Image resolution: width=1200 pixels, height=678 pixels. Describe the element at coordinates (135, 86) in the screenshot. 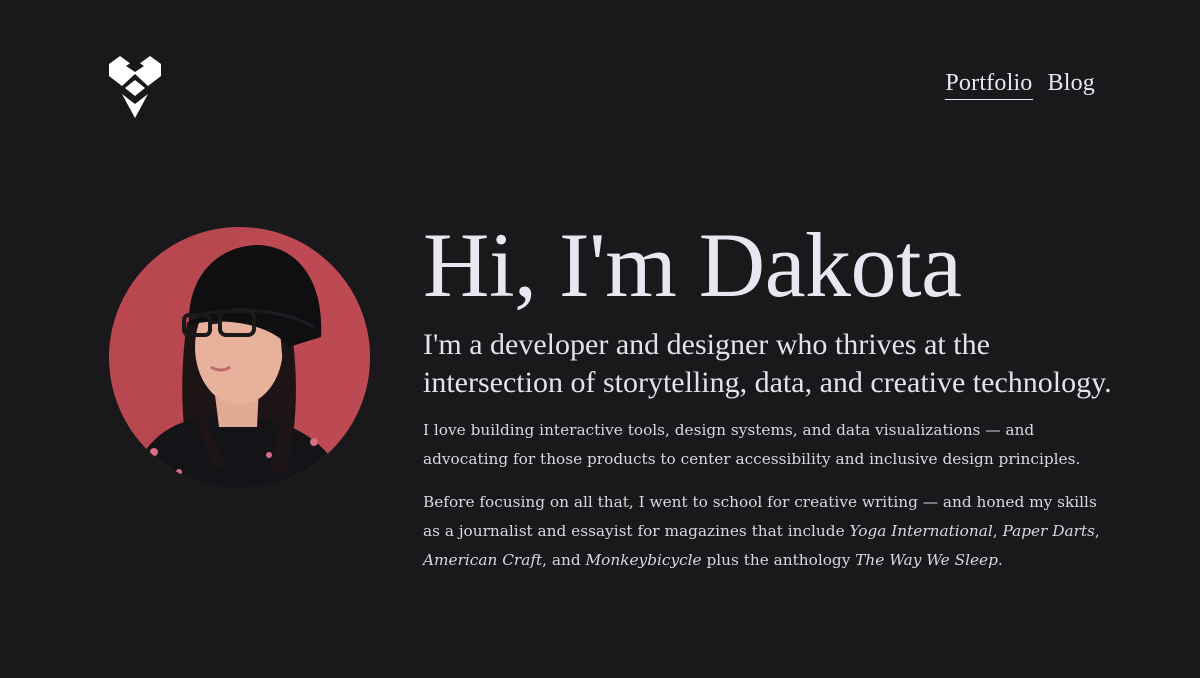

I see `geometric-diamond-logo-icon` at that location.